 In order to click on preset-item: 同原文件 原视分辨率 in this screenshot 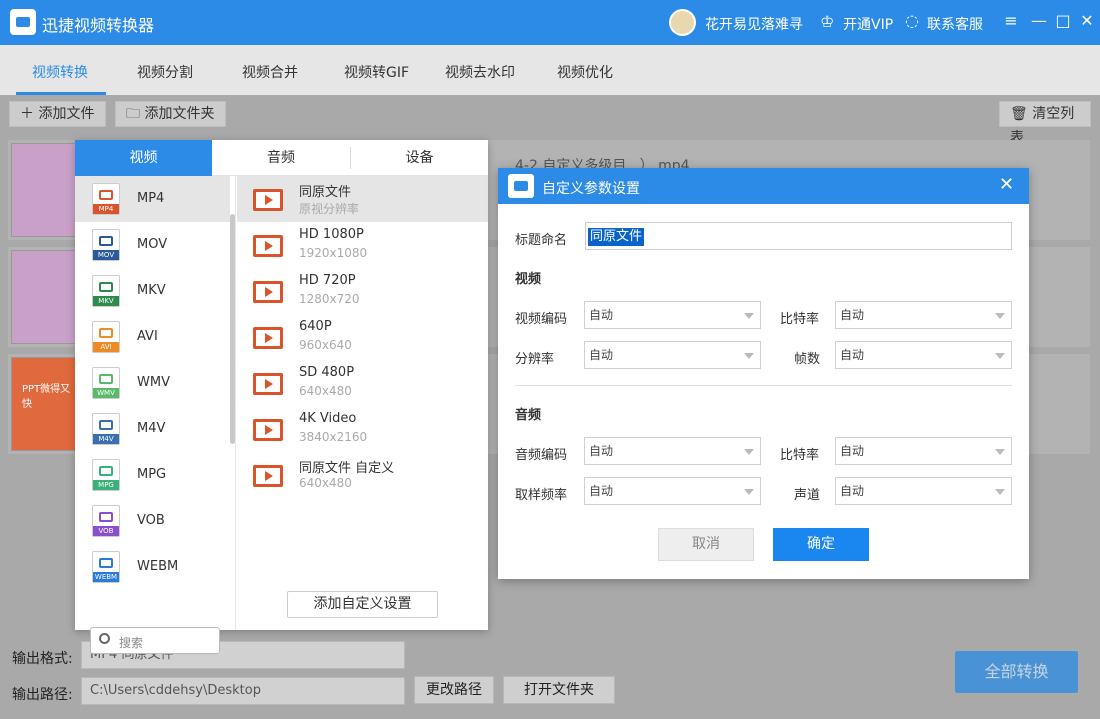, I will do `click(362, 199)`.